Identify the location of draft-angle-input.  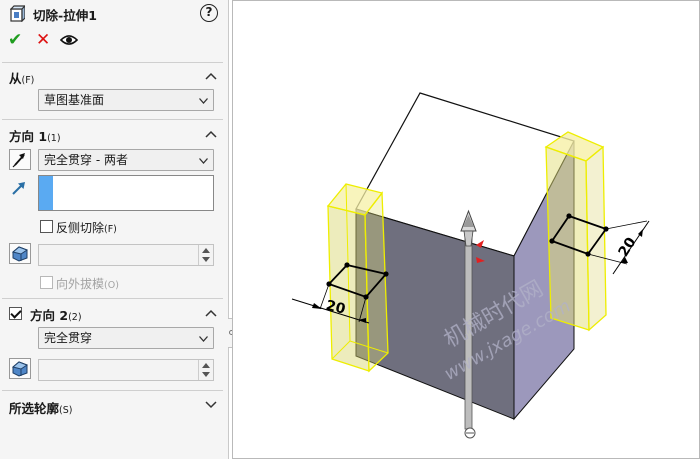
(126, 255).